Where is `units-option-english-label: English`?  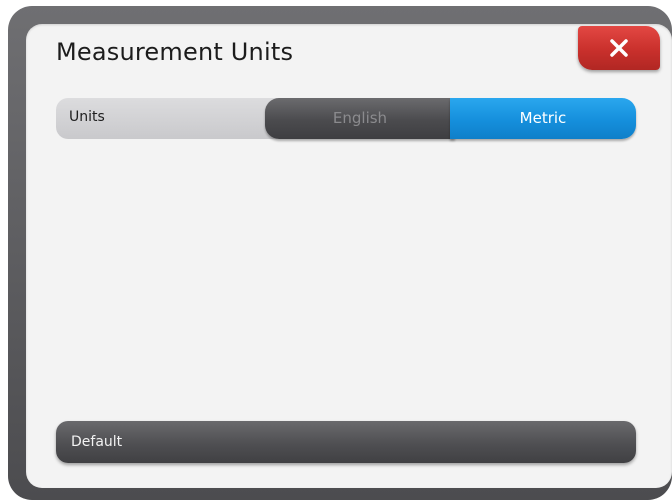 units-option-english-label: English is located at coordinates (360, 118).